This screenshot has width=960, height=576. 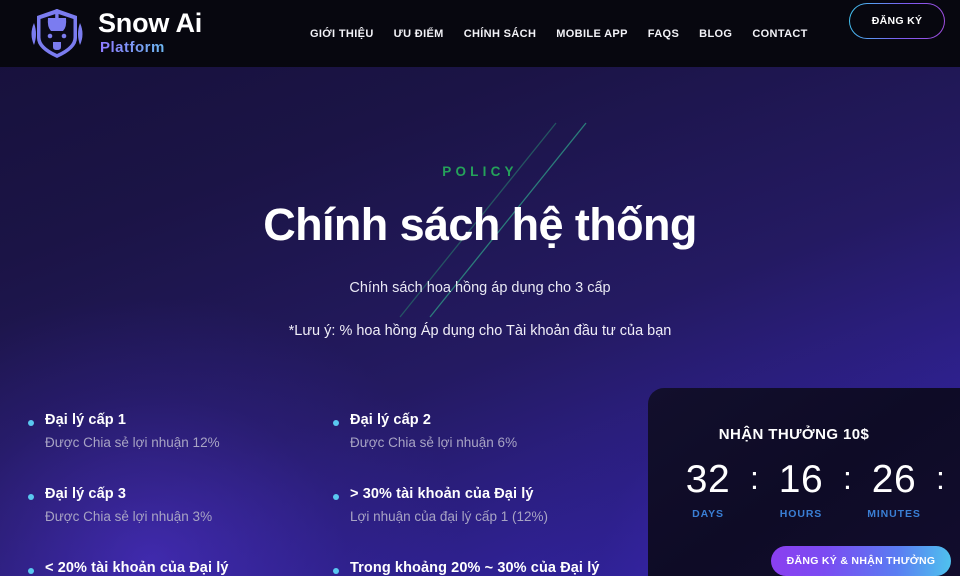 What do you see at coordinates (493, 431) in the screenshot?
I see `list-item: Đại lý cấp 2 Được Chia sẻ lợi nhuận 6%` at bounding box center [493, 431].